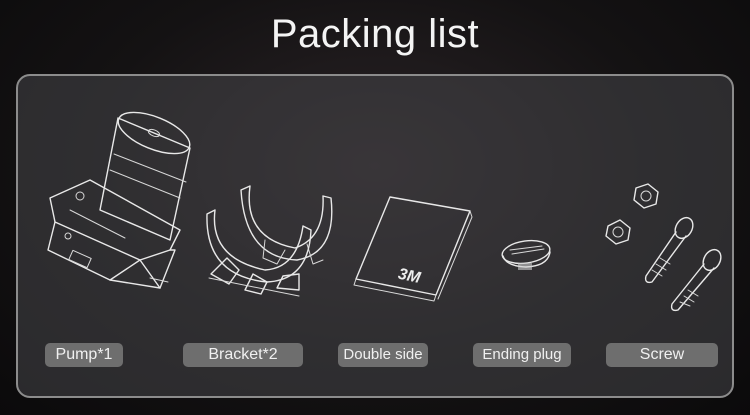 The width and height of the screenshot is (750, 415). What do you see at coordinates (665, 246) in the screenshot?
I see `screw-icon` at bounding box center [665, 246].